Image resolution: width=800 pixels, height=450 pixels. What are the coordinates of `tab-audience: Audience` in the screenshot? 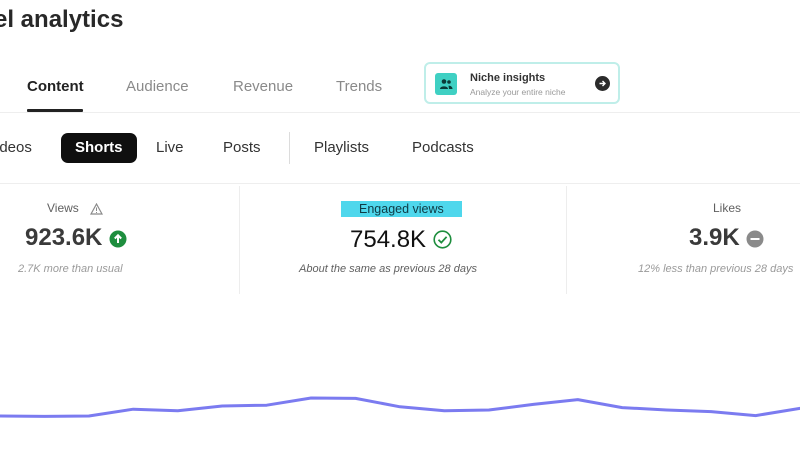 It's located at (157, 86).